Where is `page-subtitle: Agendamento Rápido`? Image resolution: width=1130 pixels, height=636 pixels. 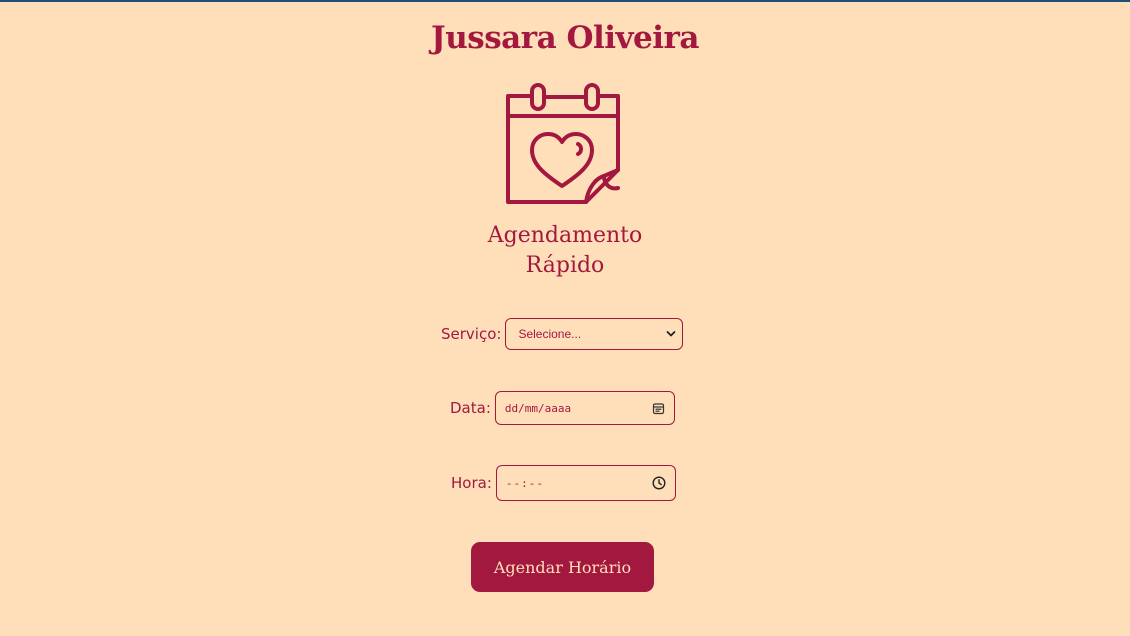
page-subtitle: Agendamento Rápido is located at coordinates (565, 251).